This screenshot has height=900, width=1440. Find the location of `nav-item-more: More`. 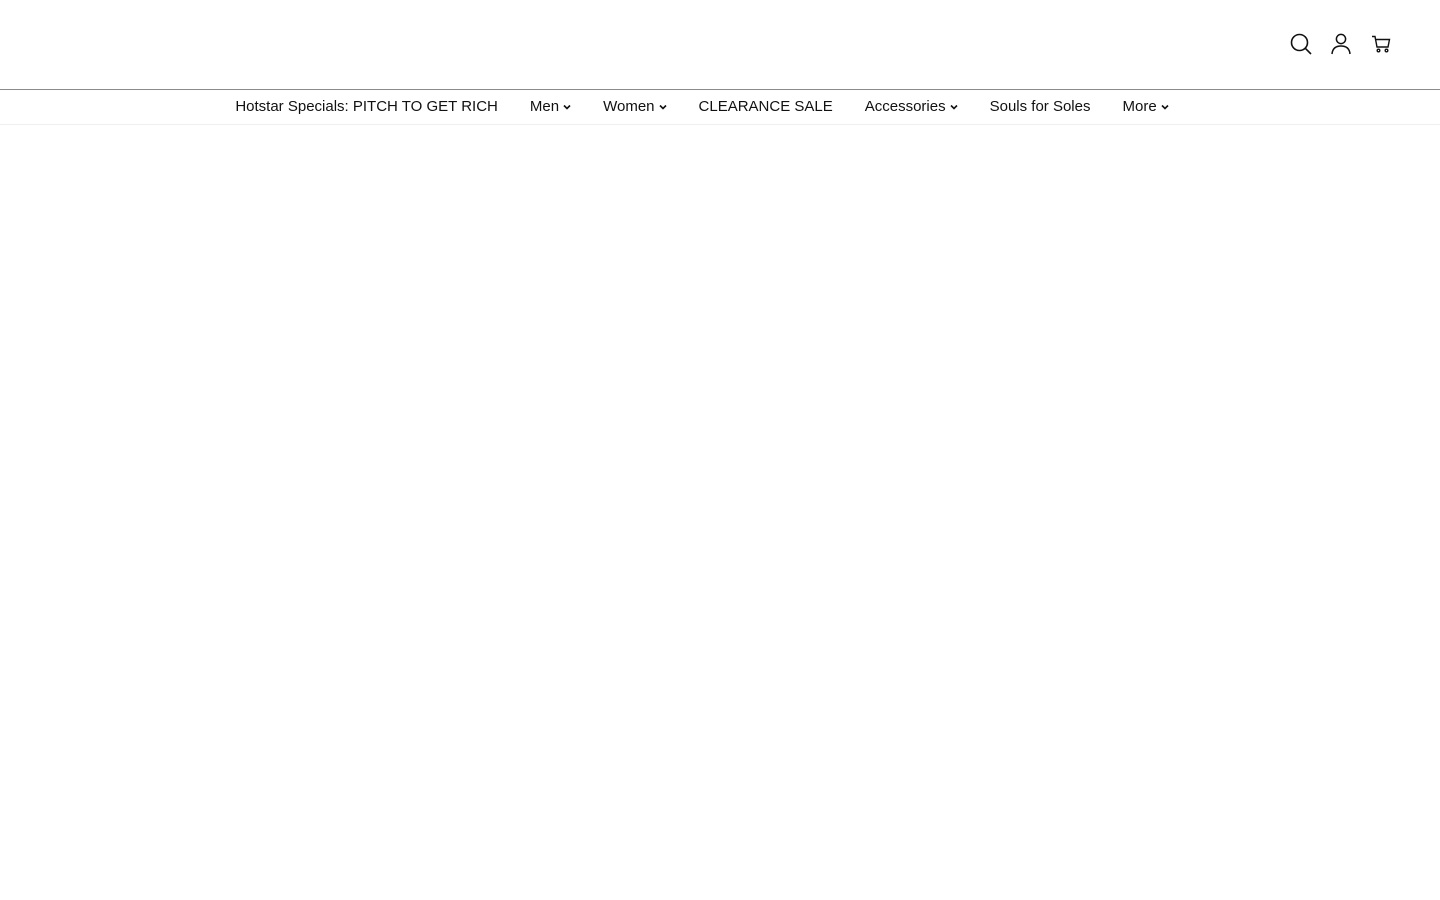

nav-item-more: More is located at coordinates (1145, 107).